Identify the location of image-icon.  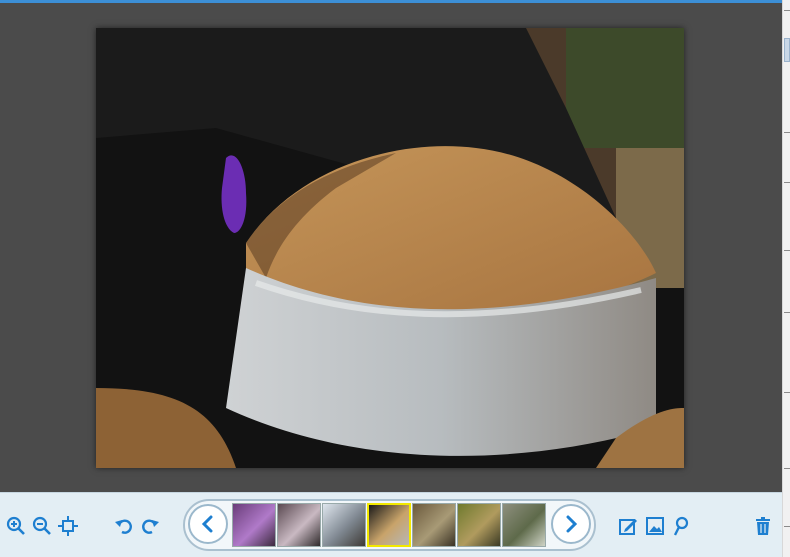
(655, 526).